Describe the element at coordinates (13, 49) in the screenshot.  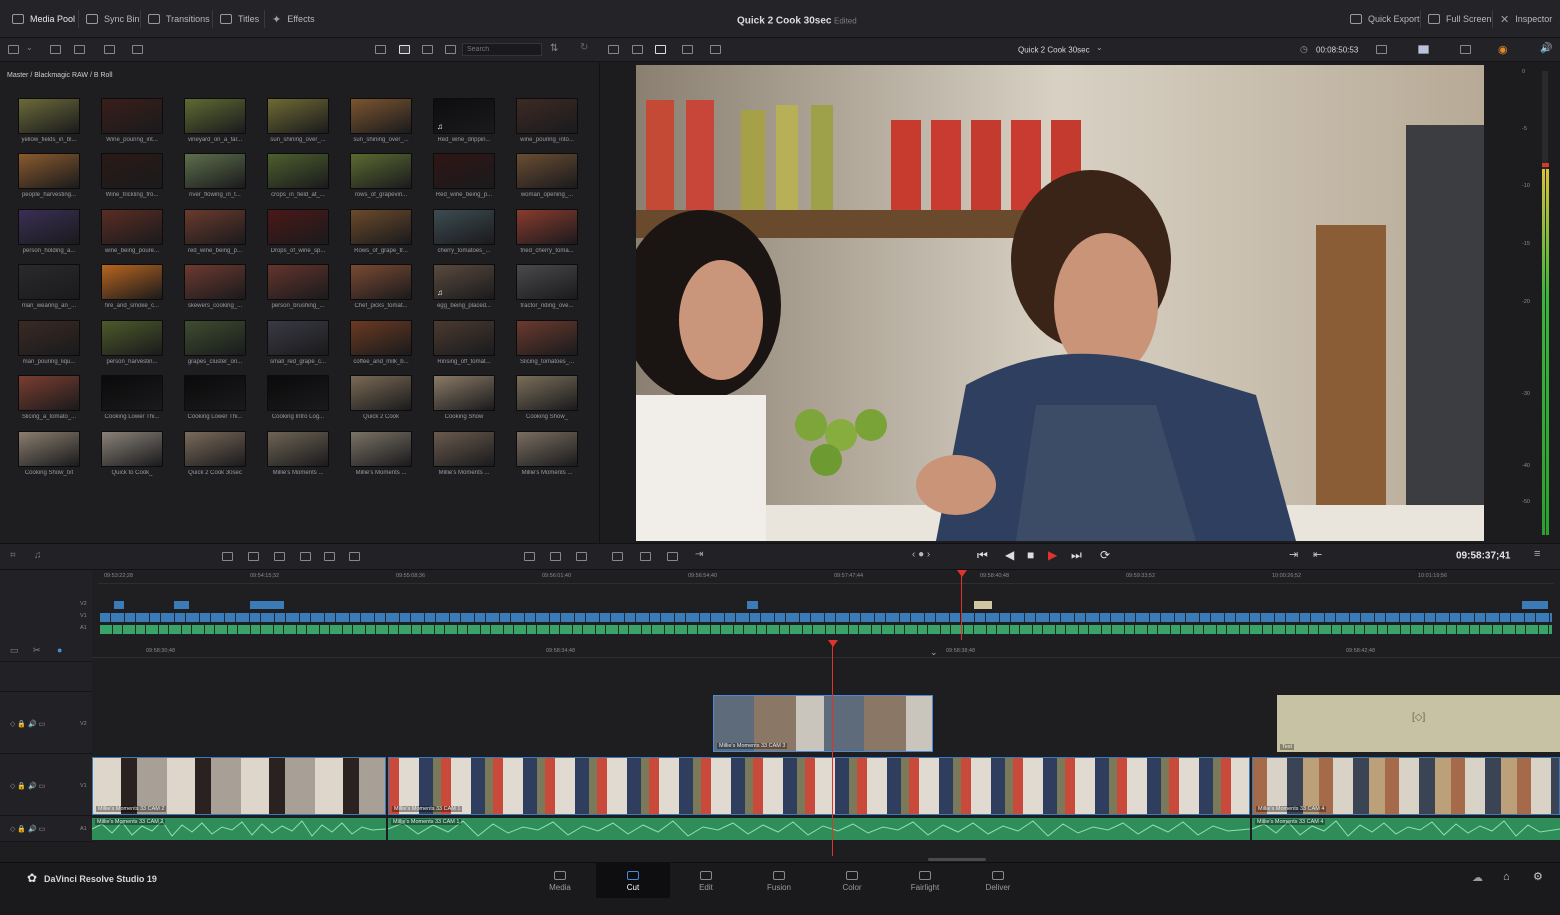
I see `sidebar-toggle-icon` at that location.